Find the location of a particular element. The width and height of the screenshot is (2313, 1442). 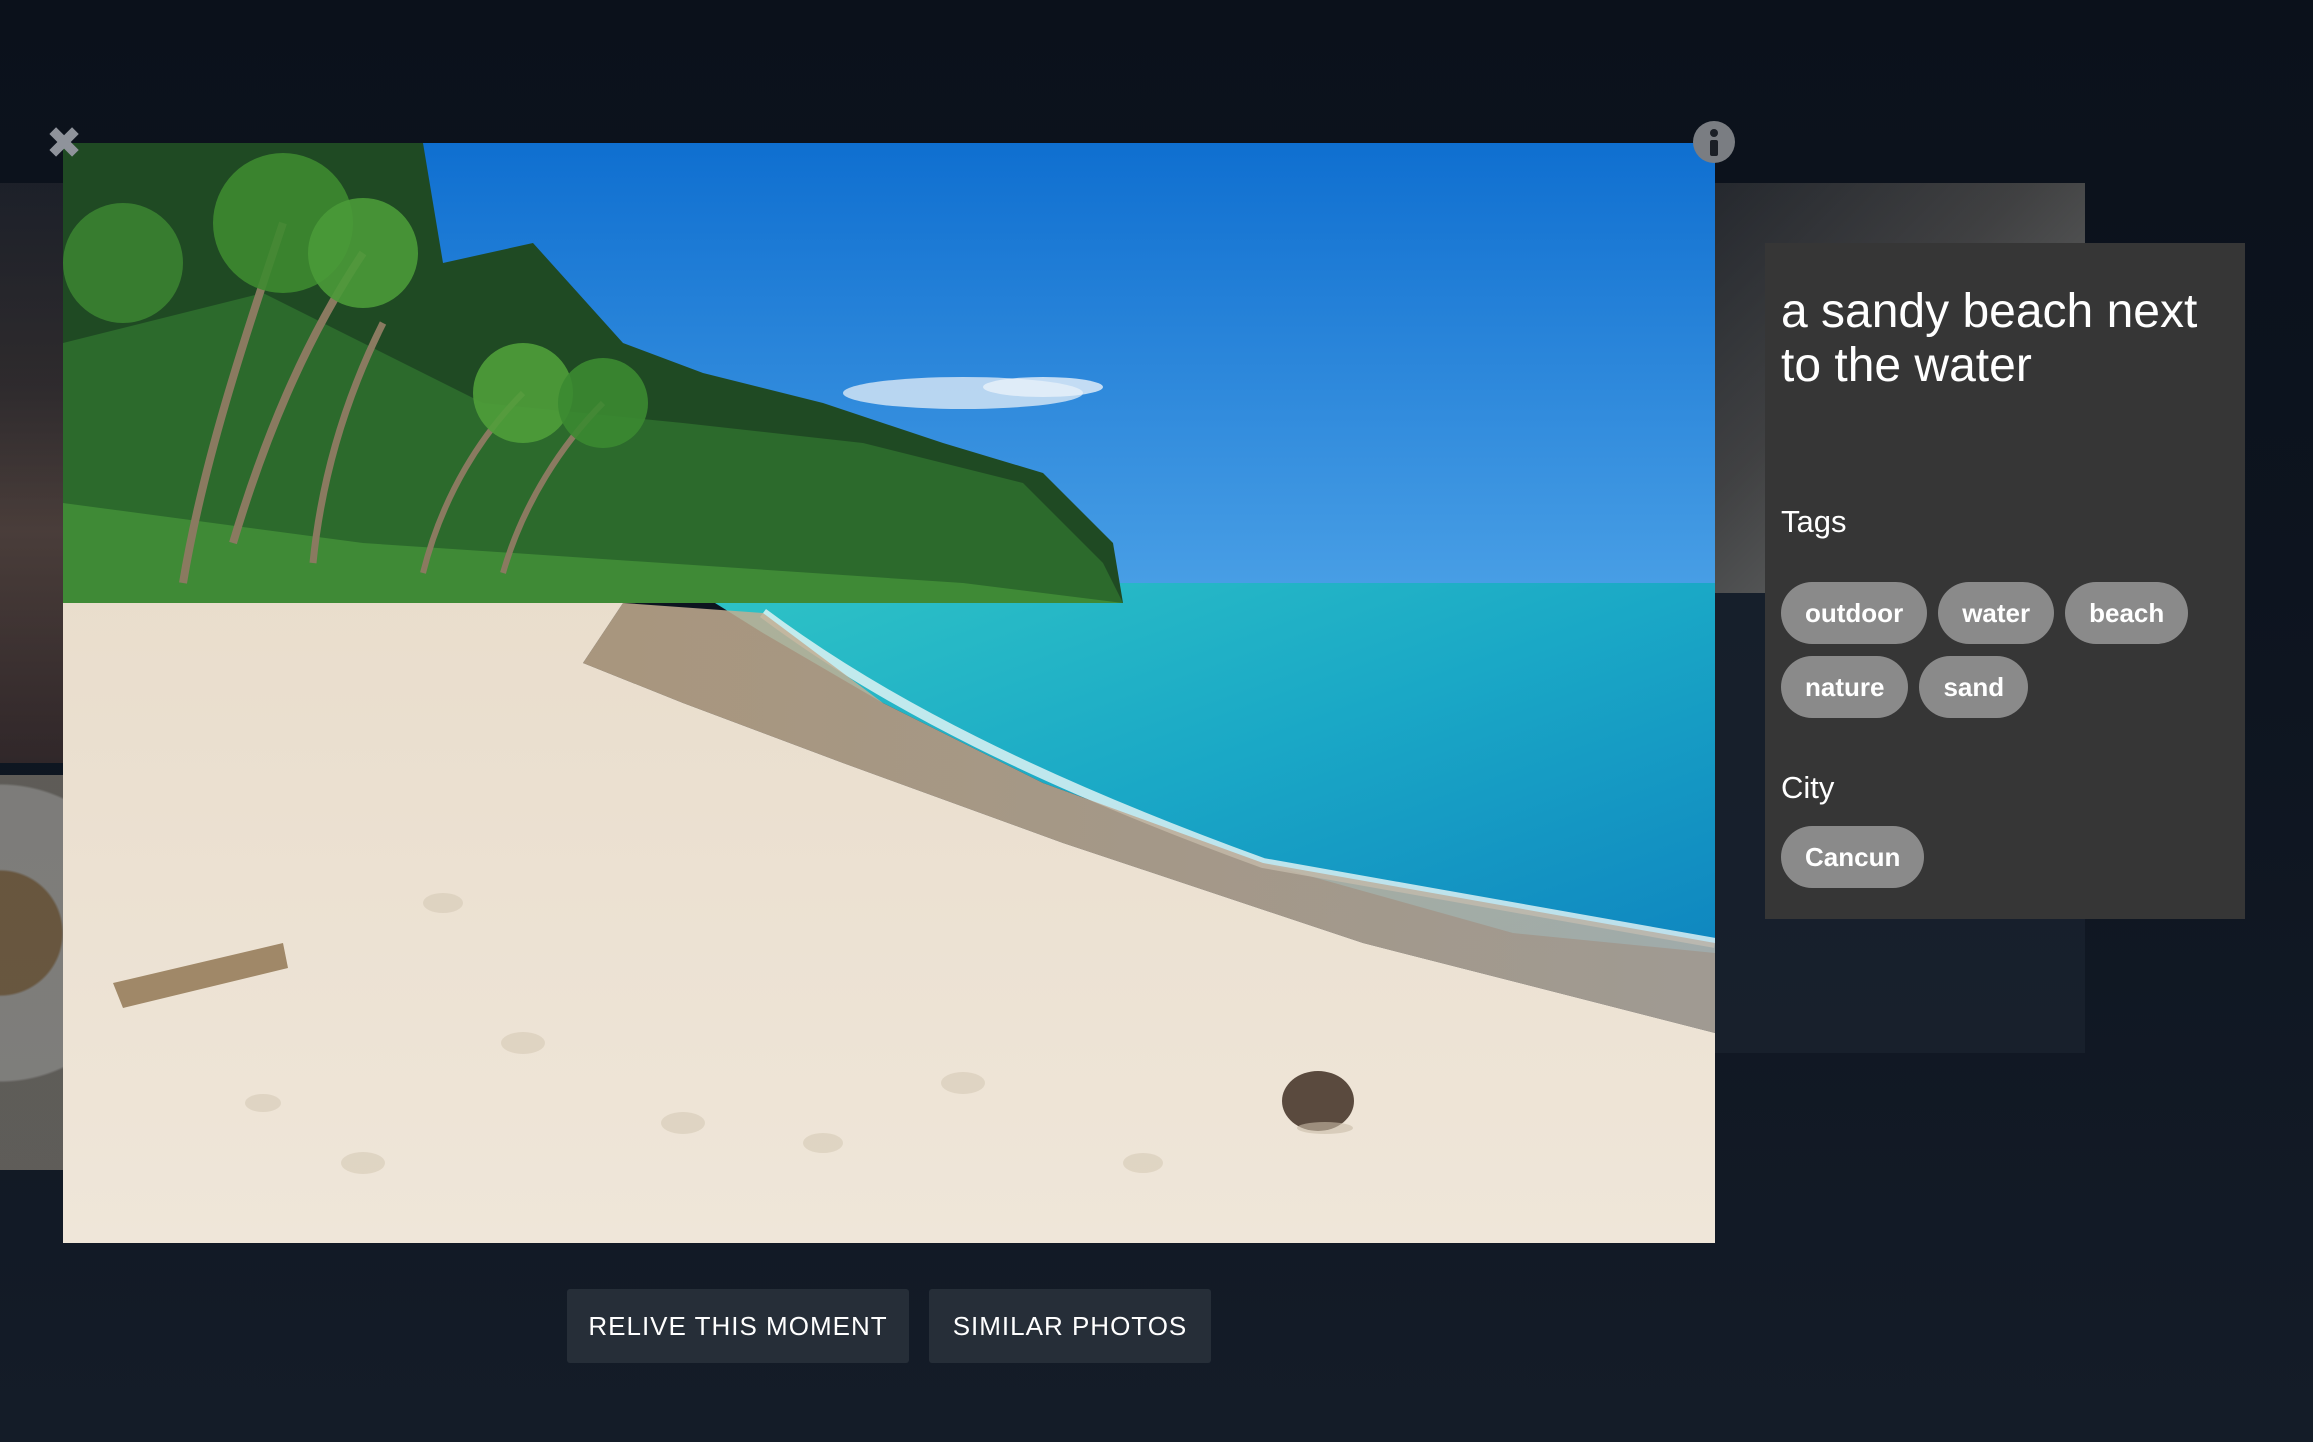

tags-heading: Tags is located at coordinates (1814, 521).